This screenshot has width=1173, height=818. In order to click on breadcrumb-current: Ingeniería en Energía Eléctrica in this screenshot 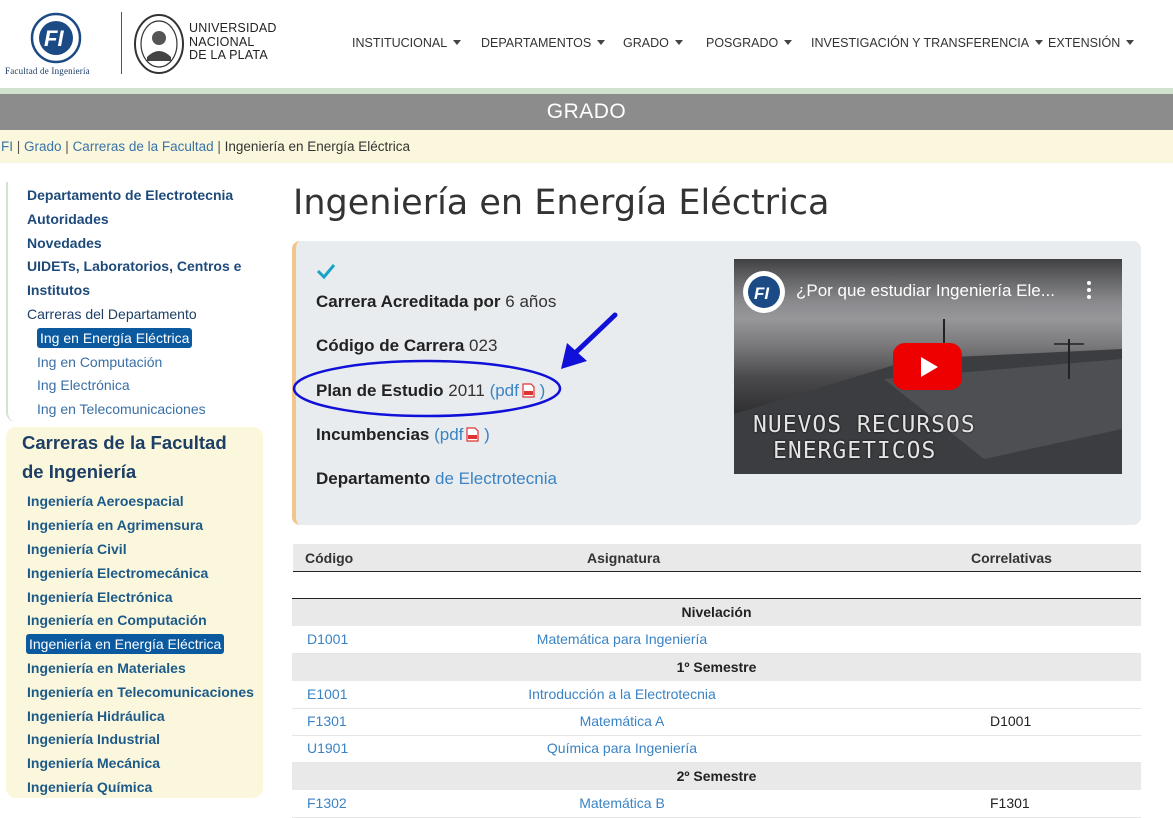, I will do `click(317, 146)`.